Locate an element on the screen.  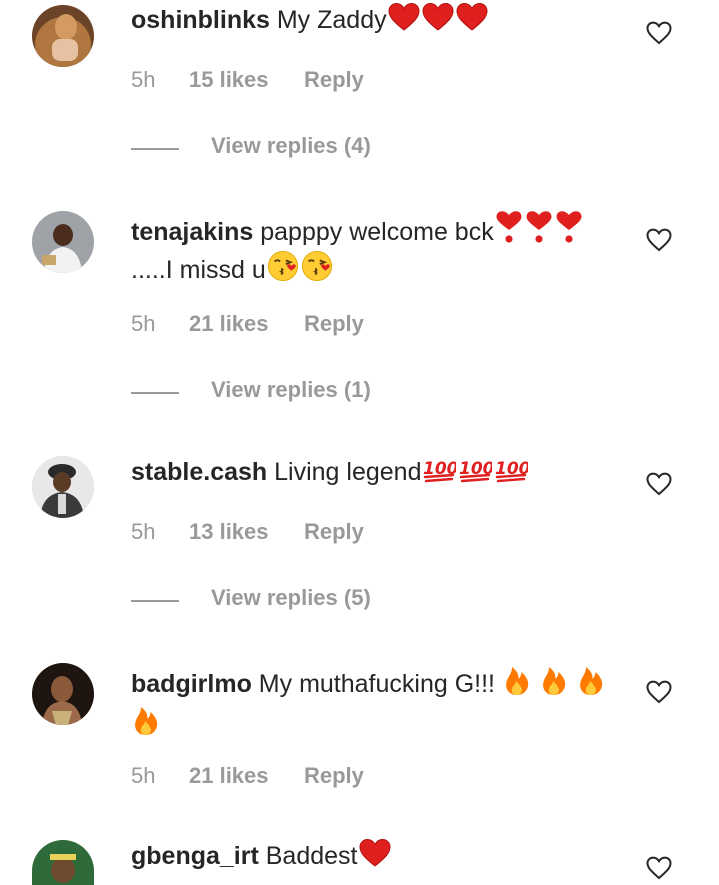
comment-text: oshinblinks My Zaddy is located at coordinates (376, 20).